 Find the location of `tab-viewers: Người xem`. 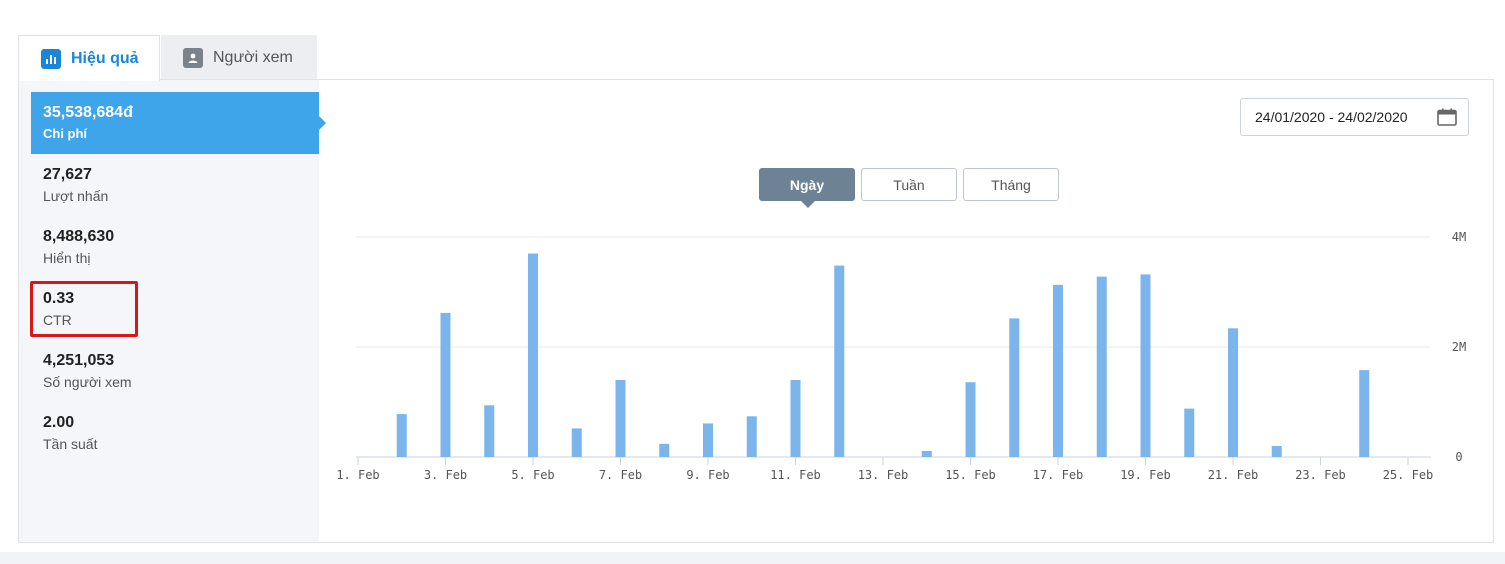

tab-viewers: Người xem is located at coordinates (239, 57).